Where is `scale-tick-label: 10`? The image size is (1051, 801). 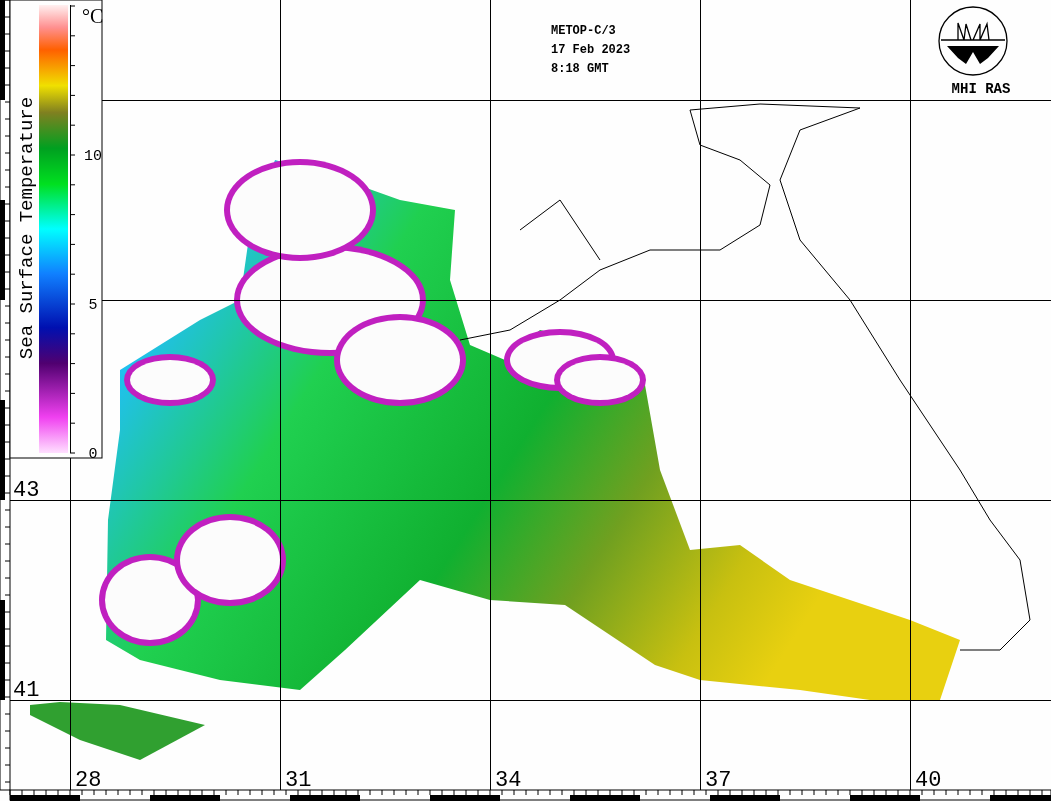
scale-tick-label: 10 is located at coordinates (93, 156).